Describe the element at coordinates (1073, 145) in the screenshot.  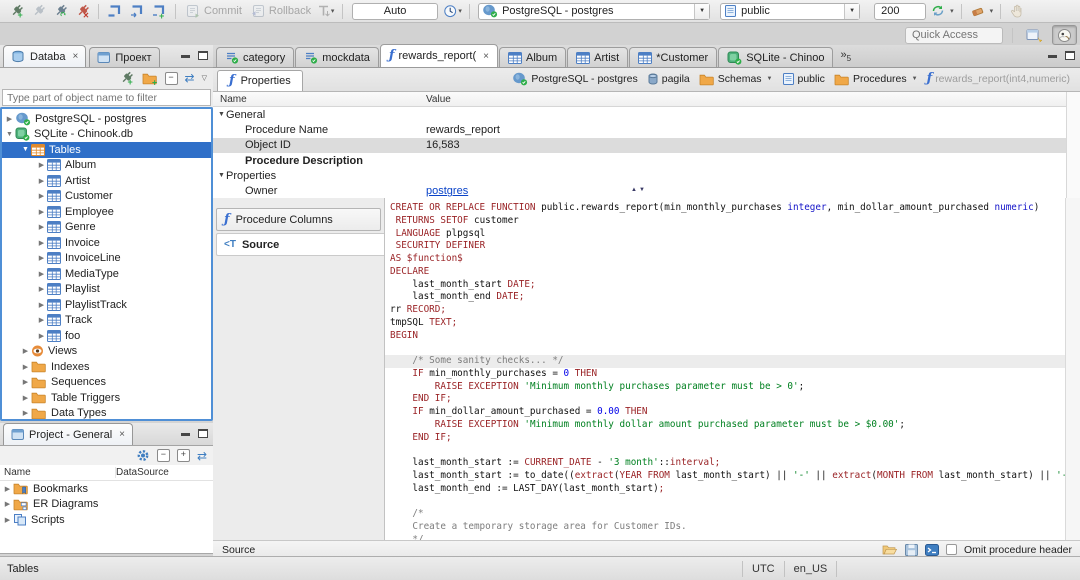
I see `grid-scrollbar` at that location.